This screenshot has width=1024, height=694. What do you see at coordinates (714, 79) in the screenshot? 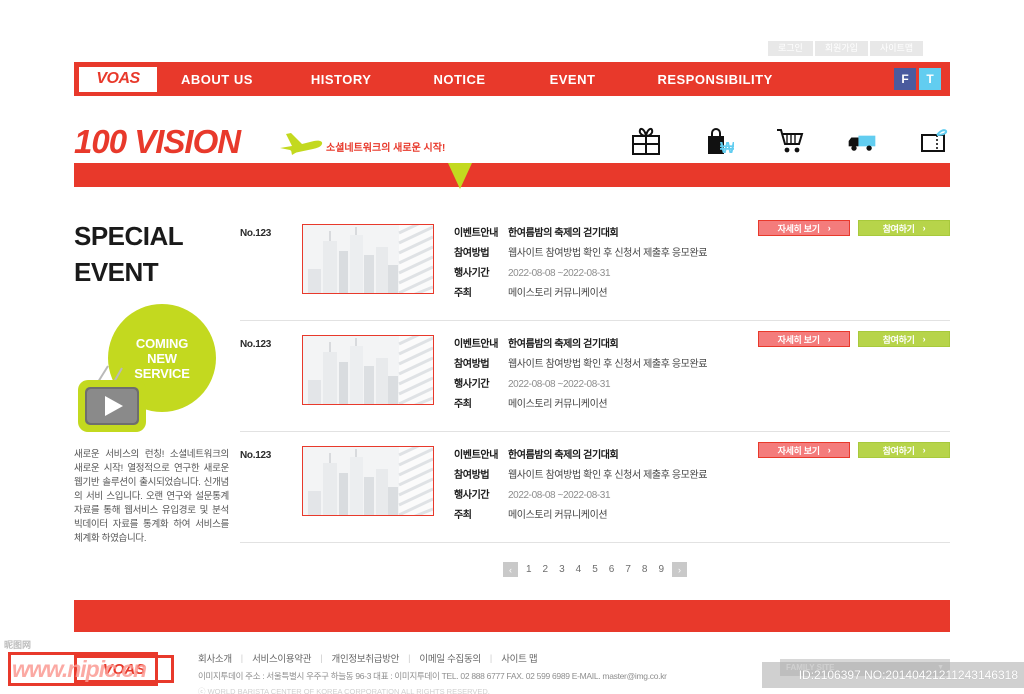
I see `nav-item-responsibility: RESPONSIBILITY` at bounding box center [714, 79].